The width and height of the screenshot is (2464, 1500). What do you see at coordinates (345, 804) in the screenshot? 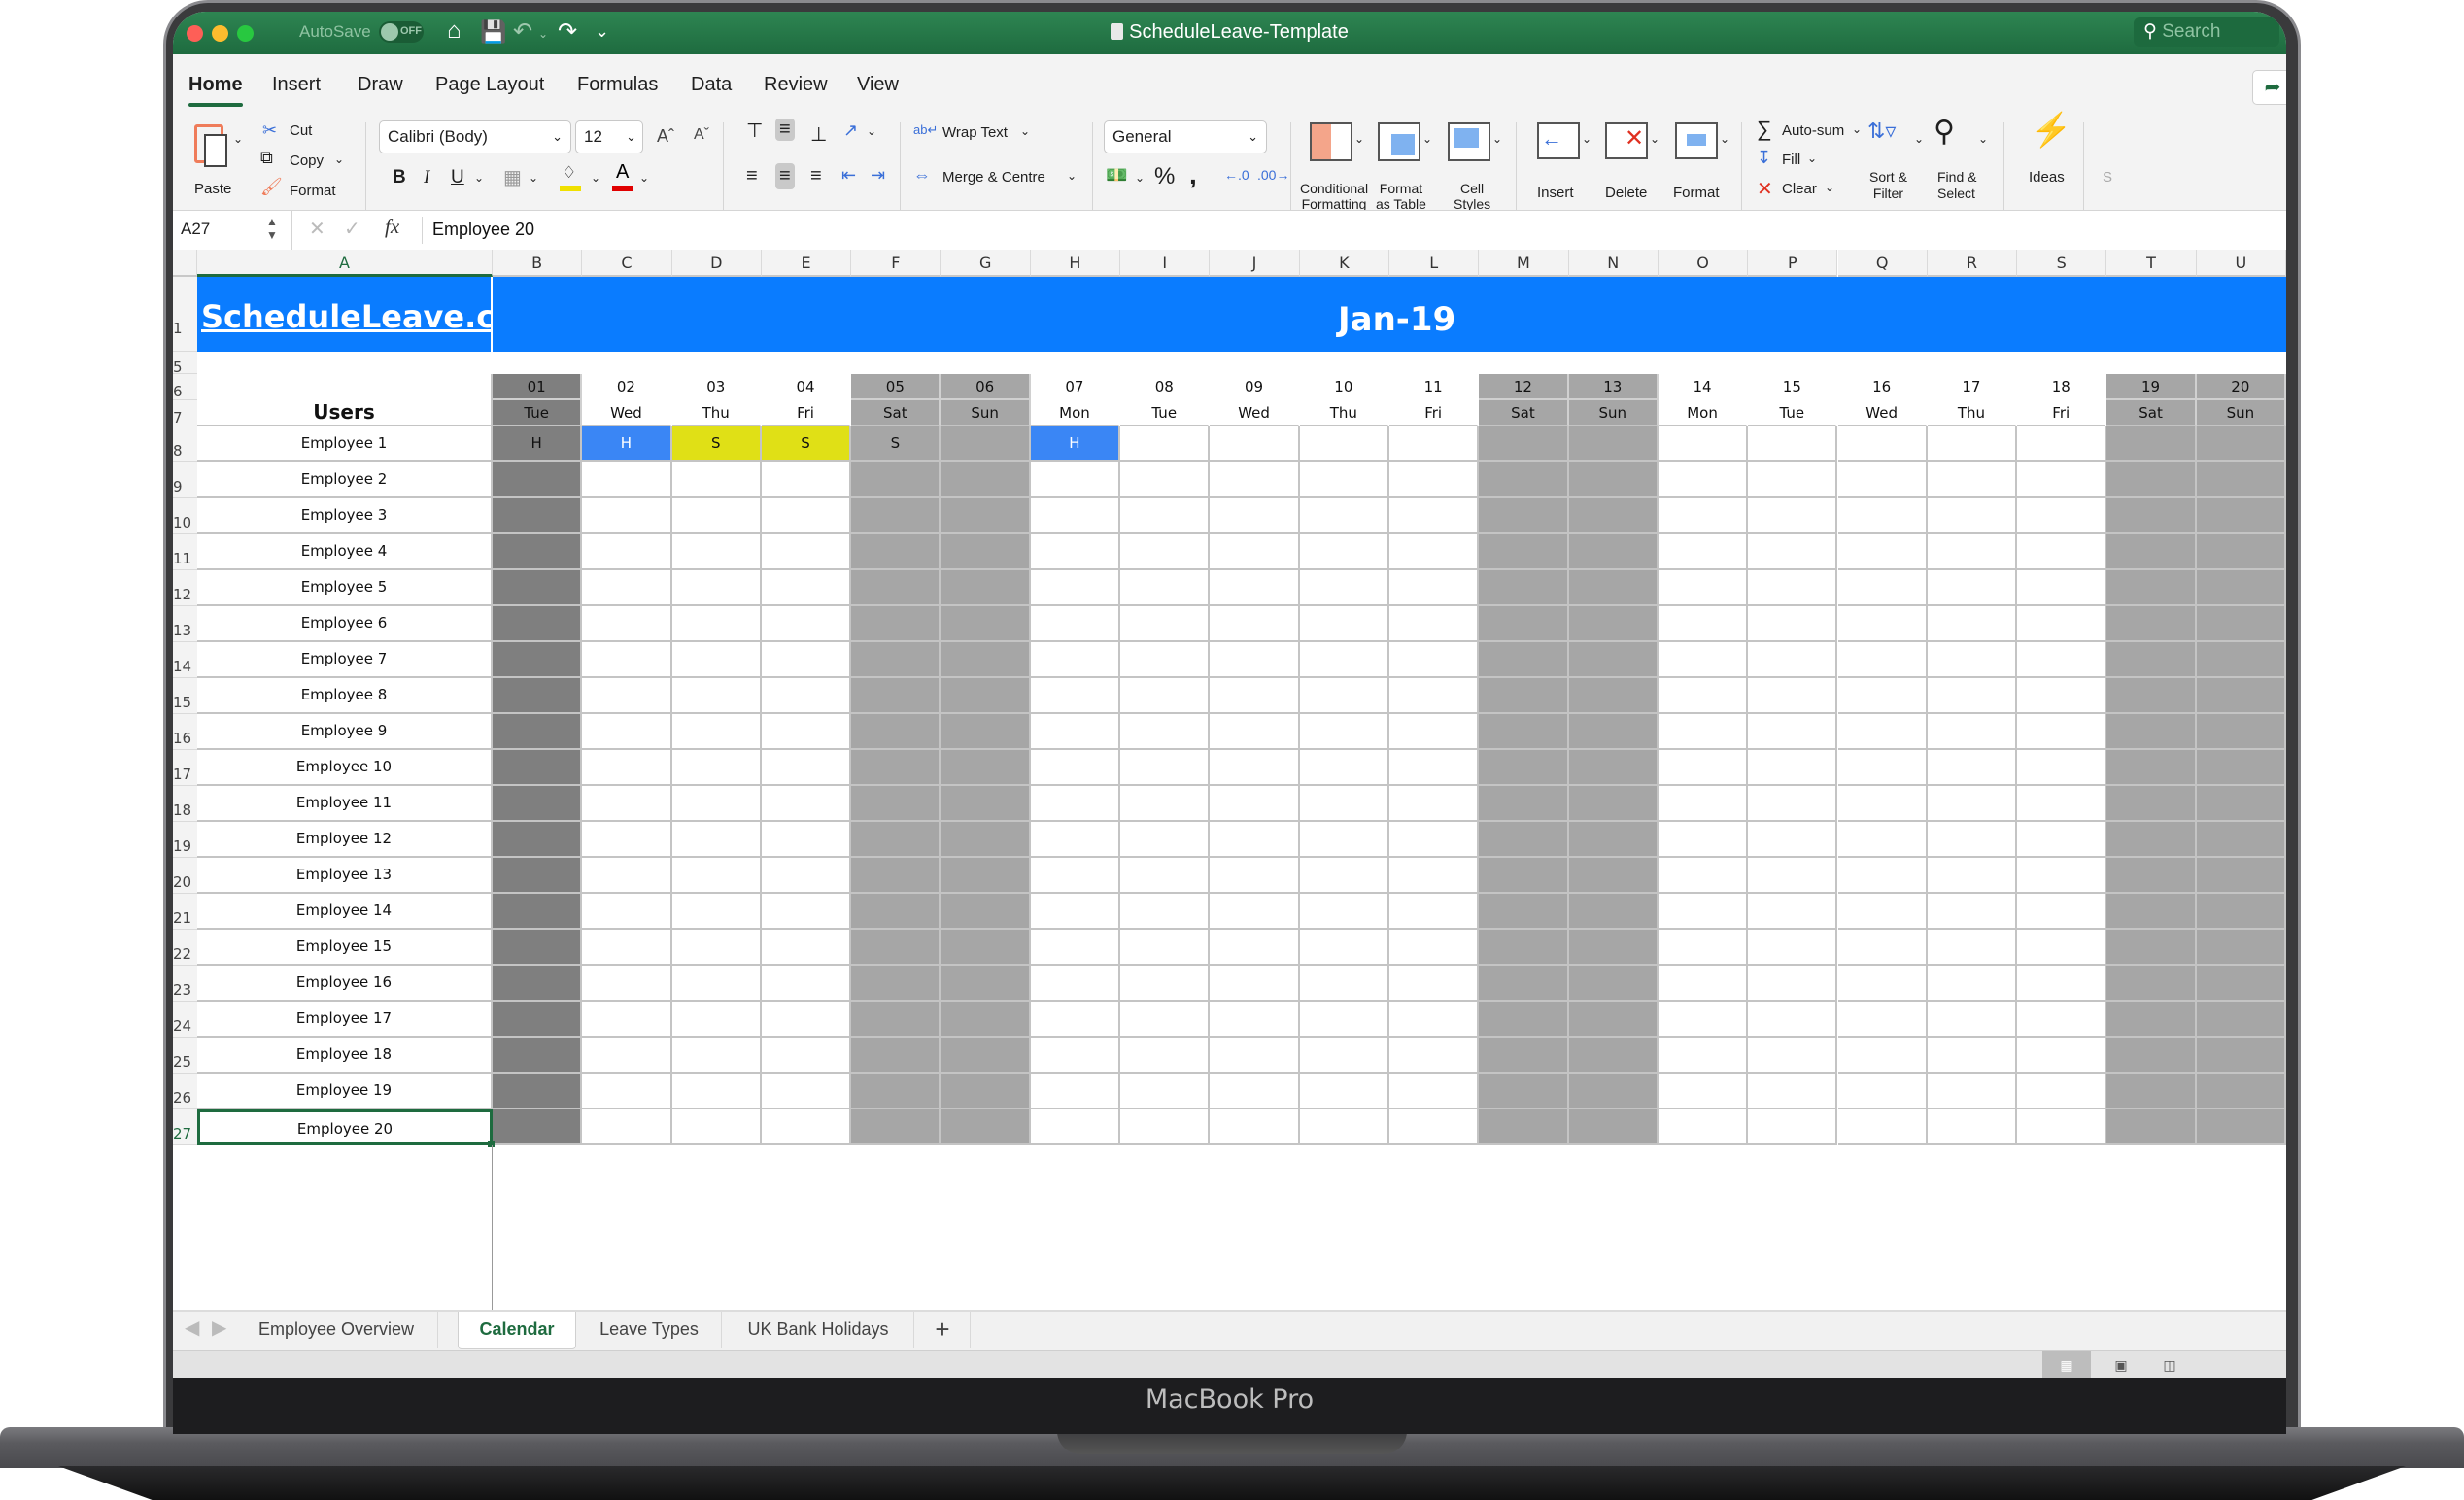
I see `employee-name-cell: Employee 11` at bounding box center [345, 804].